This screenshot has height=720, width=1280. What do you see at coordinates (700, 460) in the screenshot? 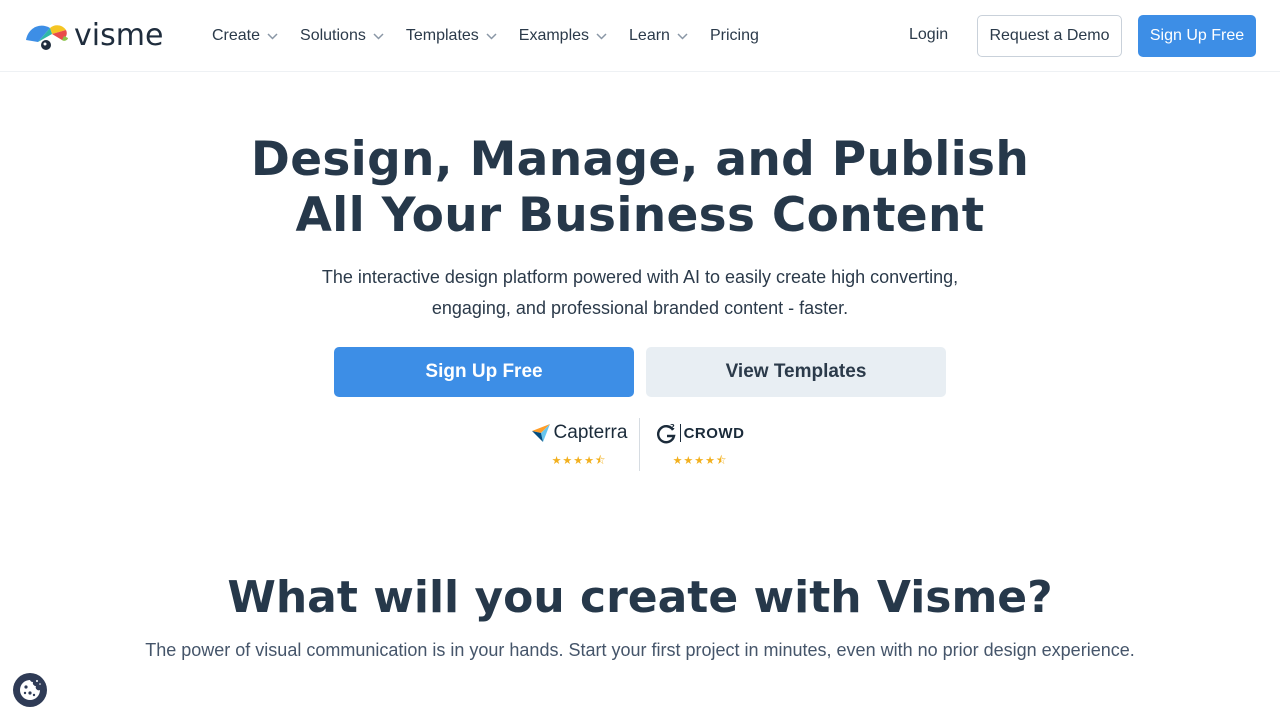
I see `g2-stars: ★★★★⯪` at bounding box center [700, 460].